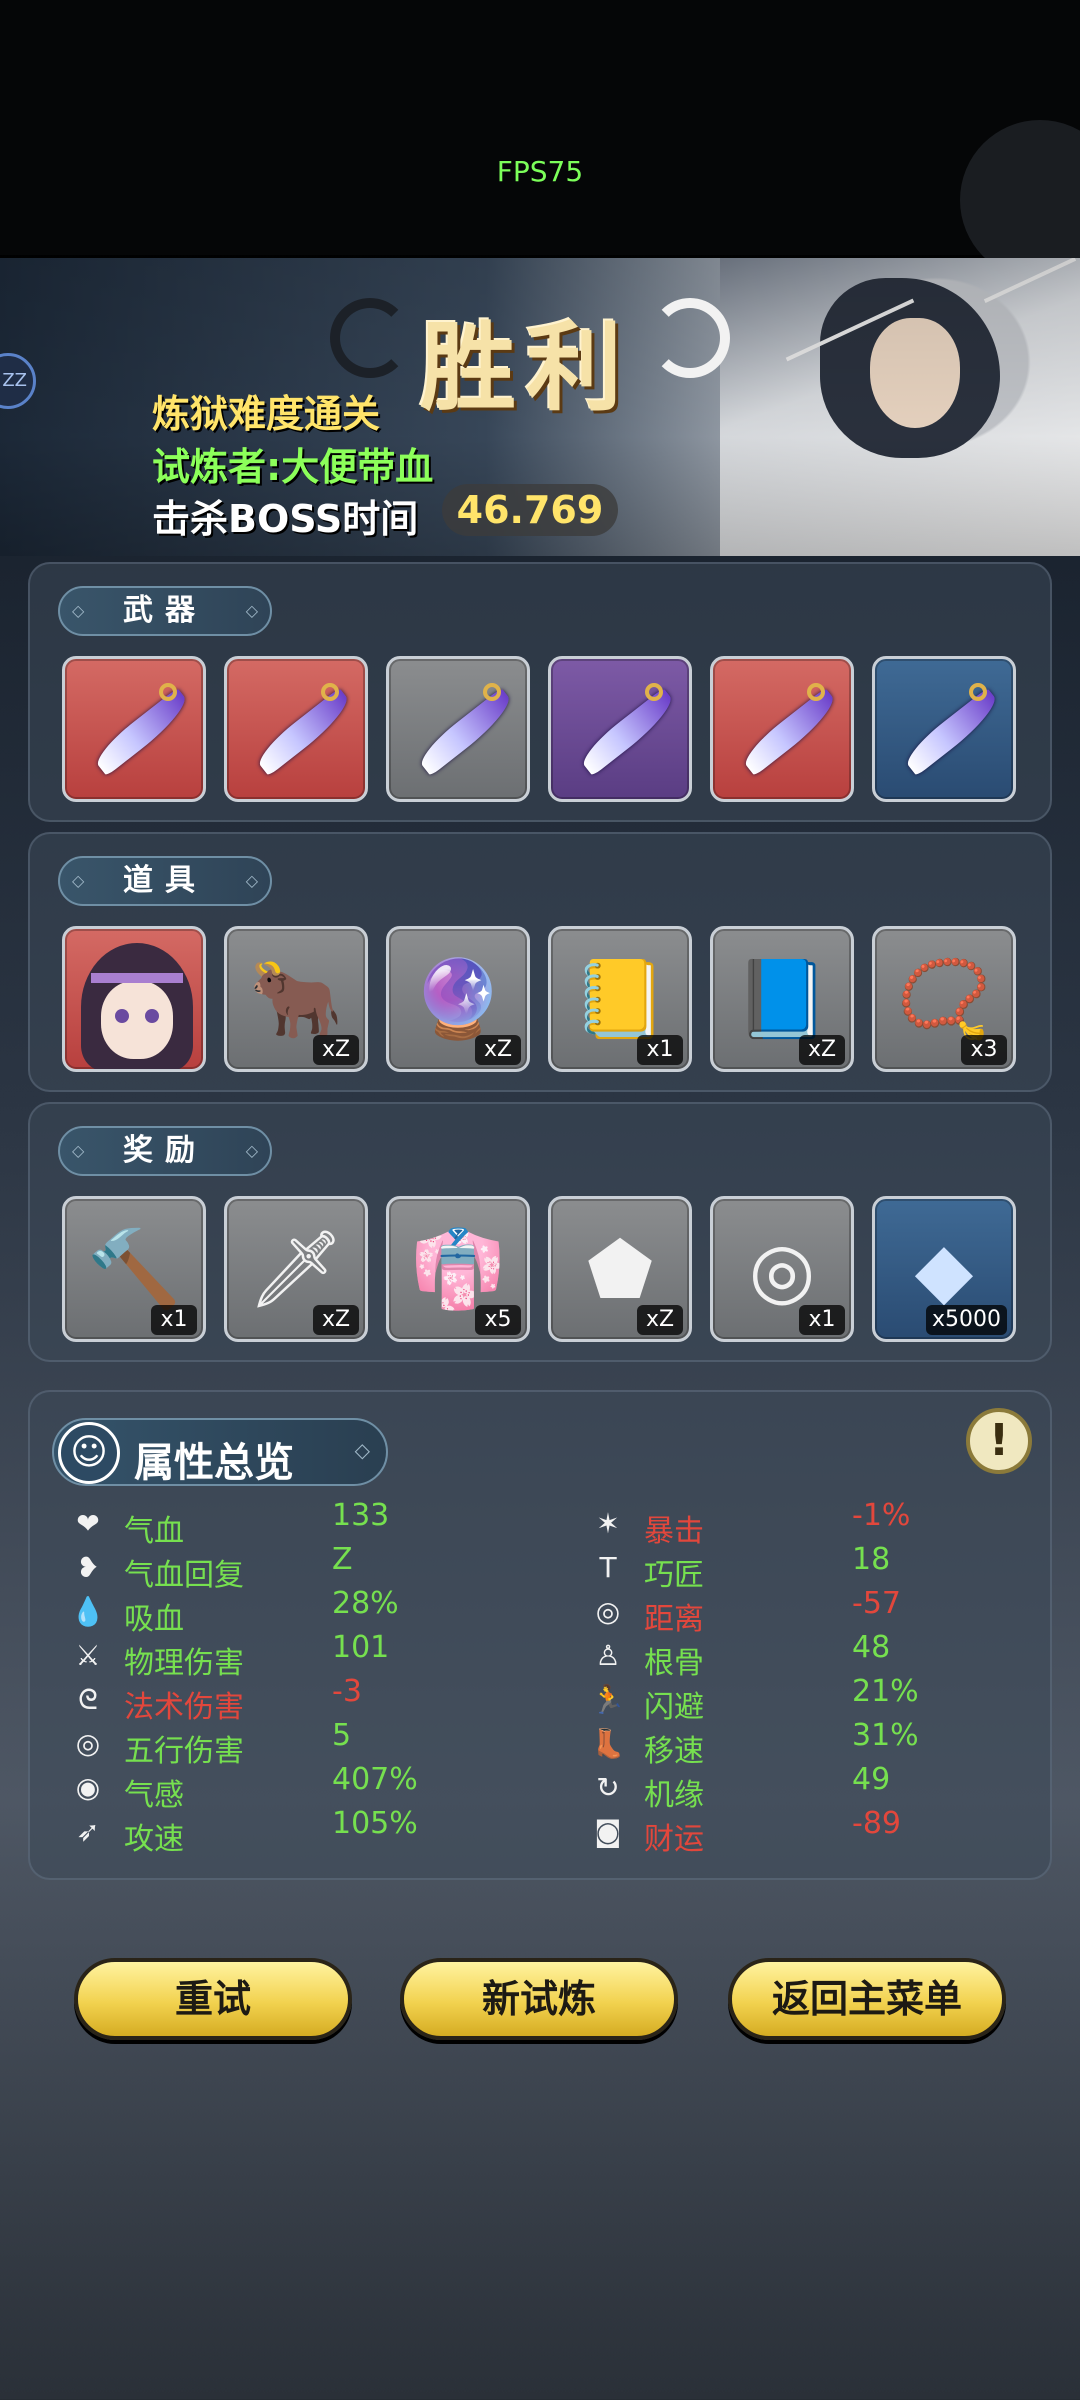  What do you see at coordinates (825, 1831) in the screenshot?
I see `stat-row: ◙ 财运 -89` at bounding box center [825, 1831].